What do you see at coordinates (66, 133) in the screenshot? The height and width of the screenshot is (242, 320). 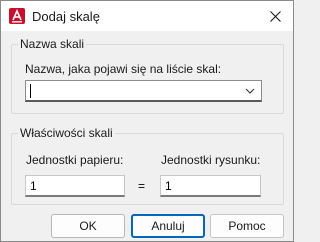 I see `scale-properties-group-title: Właściwości skali` at bounding box center [66, 133].